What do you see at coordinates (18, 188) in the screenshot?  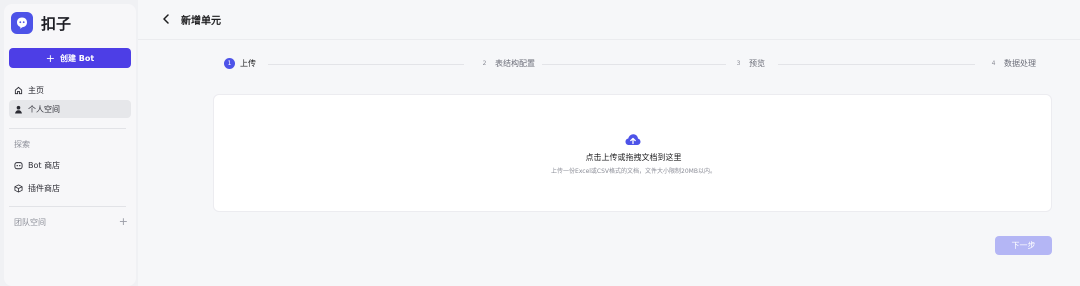 I see `cube-icon` at bounding box center [18, 188].